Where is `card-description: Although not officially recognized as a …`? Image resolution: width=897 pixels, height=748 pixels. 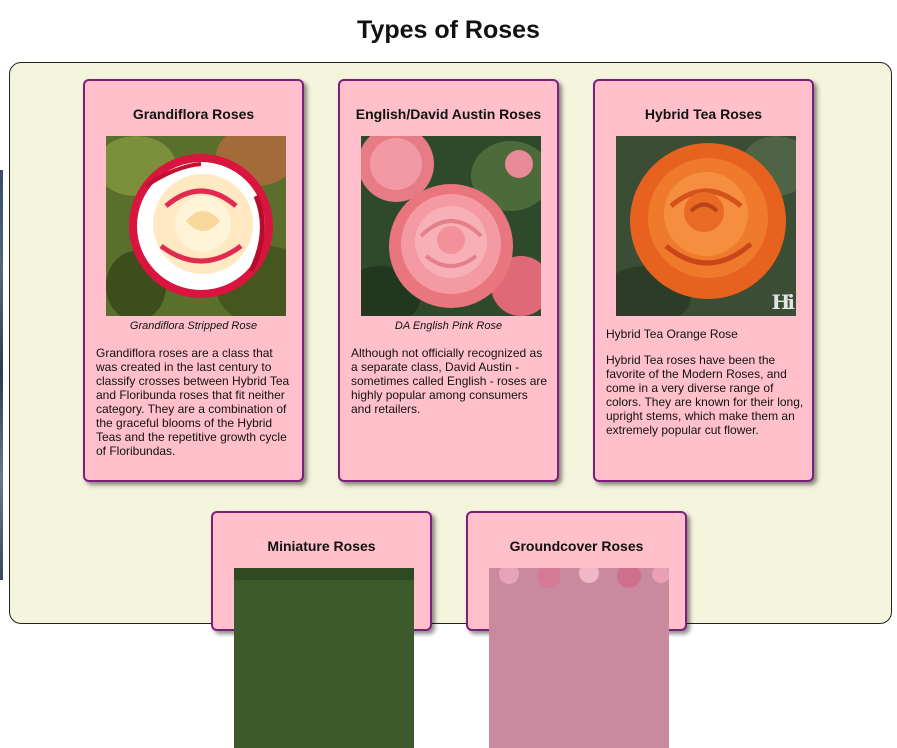 card-description: Although not officially recognized as a … is located at coordinates (449, 381).